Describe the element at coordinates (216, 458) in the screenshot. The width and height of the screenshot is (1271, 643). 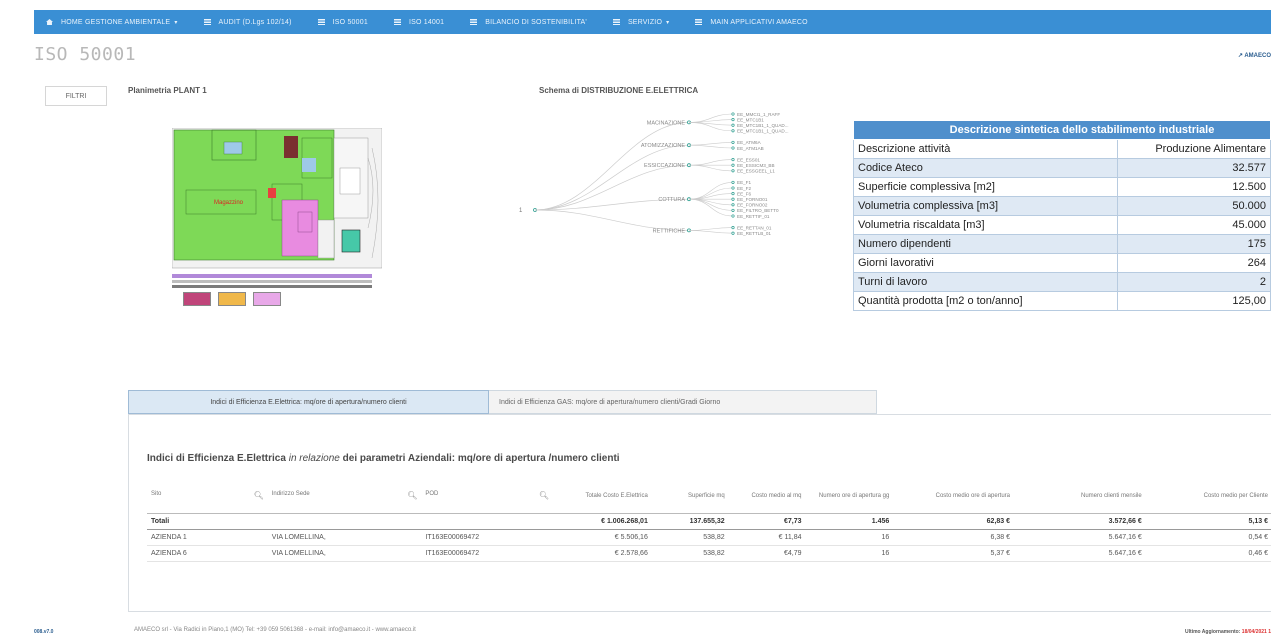
I see `panel-title-strong: Indici di Efficienza E.Elettrica` at that location.